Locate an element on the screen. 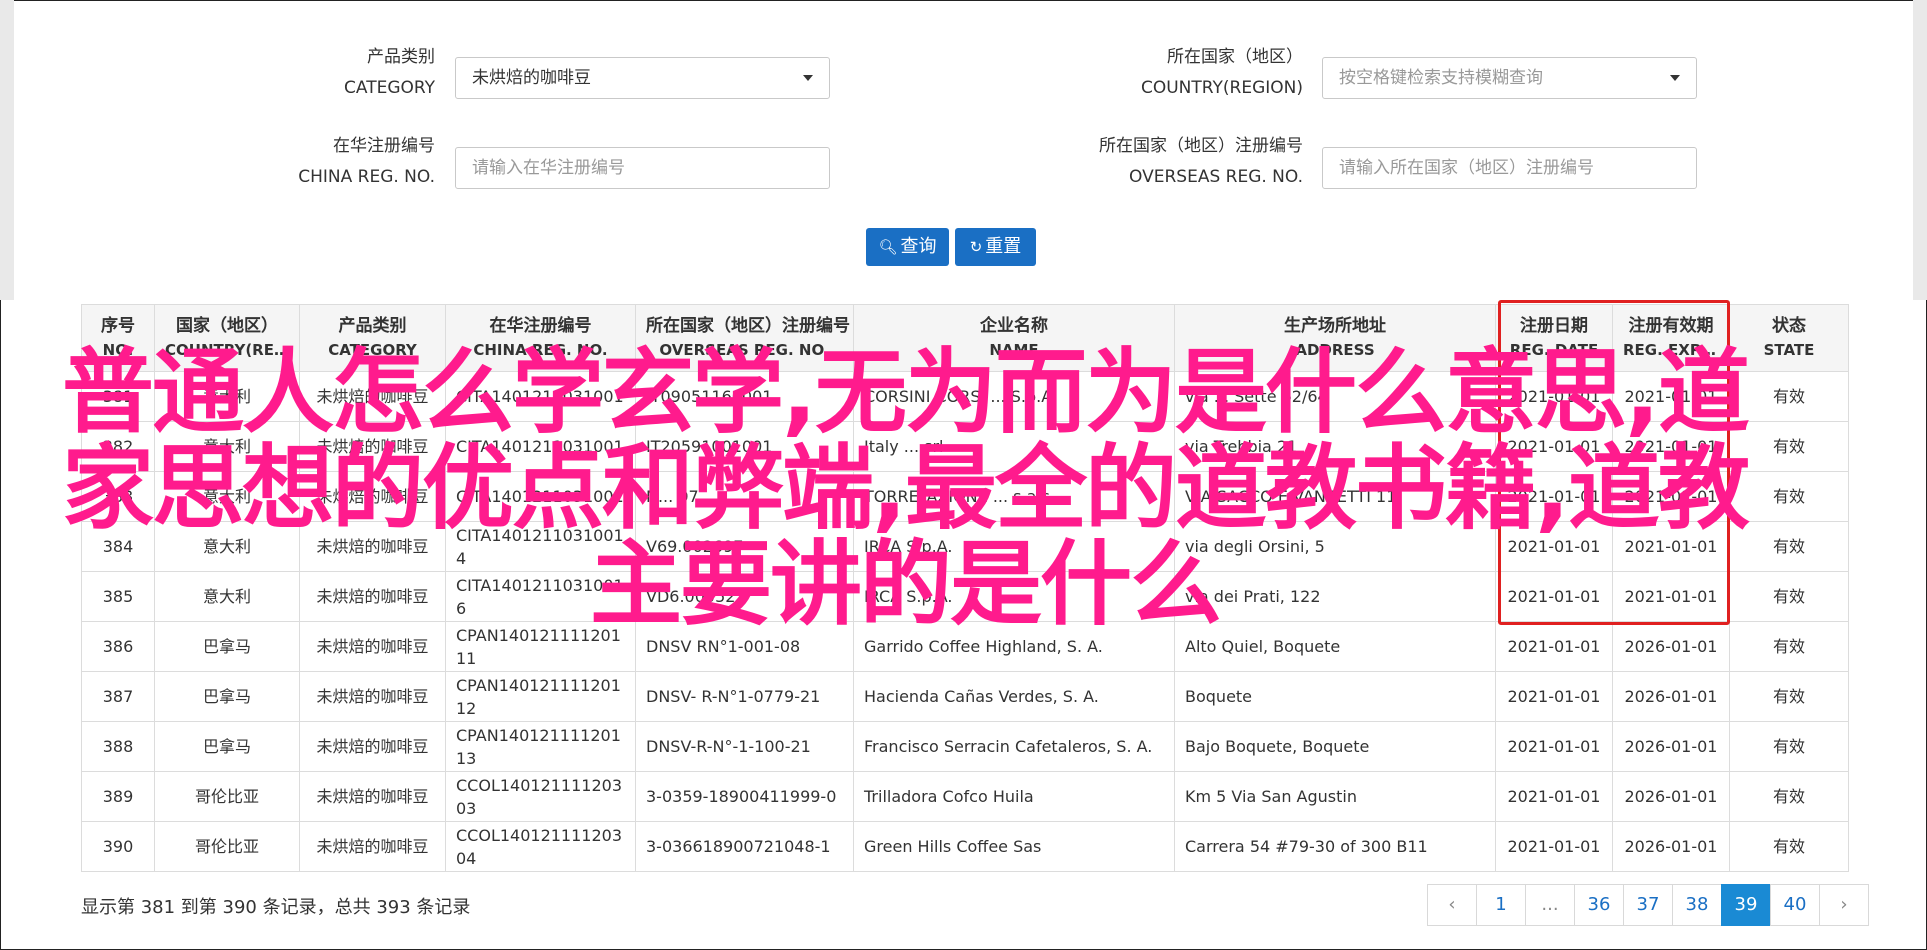 Image resolution: width=1927 pixels, height=950 pixels. cell-no: 389 is located at coordinates (118, 796).